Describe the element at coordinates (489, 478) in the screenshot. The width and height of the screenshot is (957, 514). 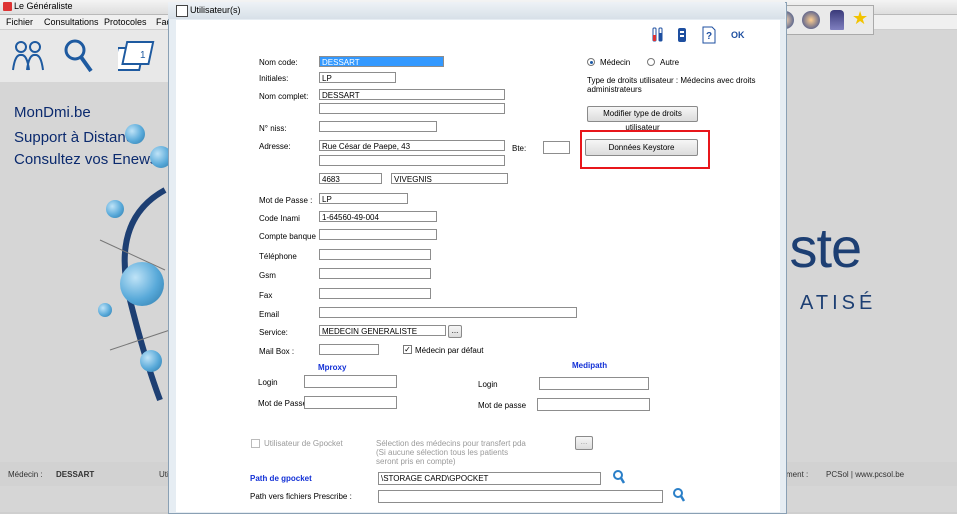
I see `gpocket-path-input: \STORAGE CARD\GPOCKET` at that location.